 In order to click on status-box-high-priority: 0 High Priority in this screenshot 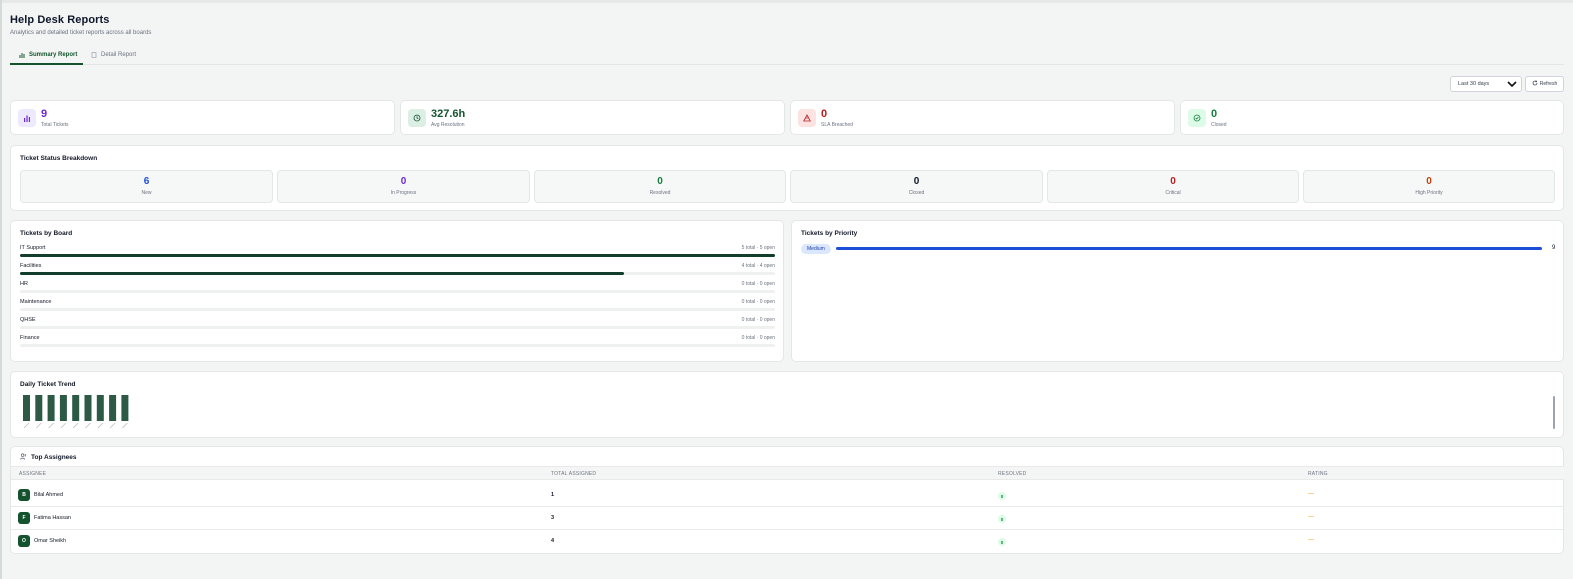, I will do `click(1429, 186)`.